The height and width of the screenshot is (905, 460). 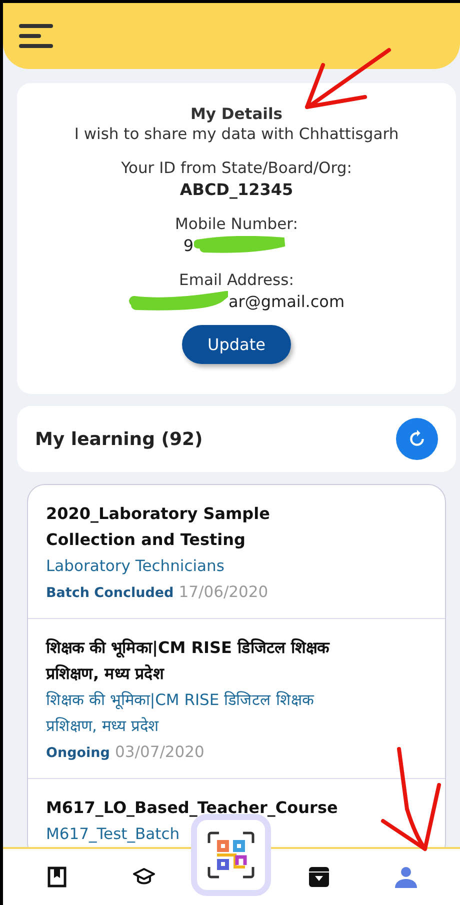 I want to click on course-date: 17/06/2020, so click(x=223, y=592).